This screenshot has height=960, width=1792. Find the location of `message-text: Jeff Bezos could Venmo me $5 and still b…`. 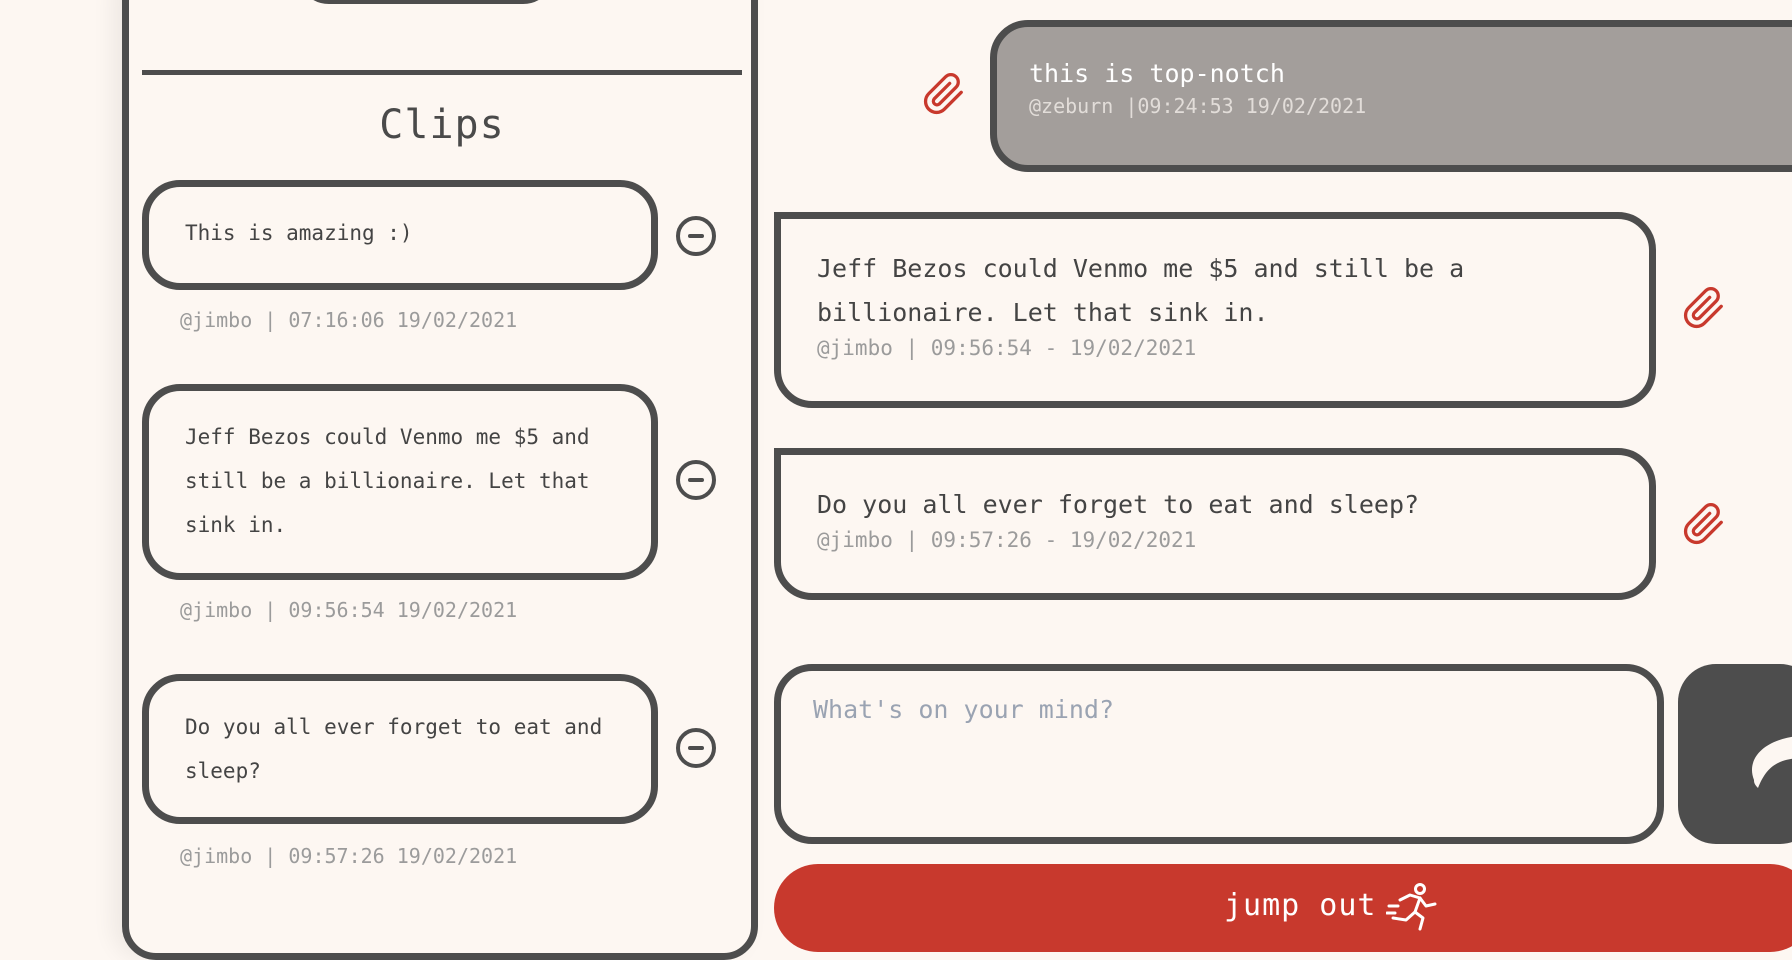

message-text: Jeff Bezos could Venmo me $5 and still b… is located at coordinates (1141, 290).